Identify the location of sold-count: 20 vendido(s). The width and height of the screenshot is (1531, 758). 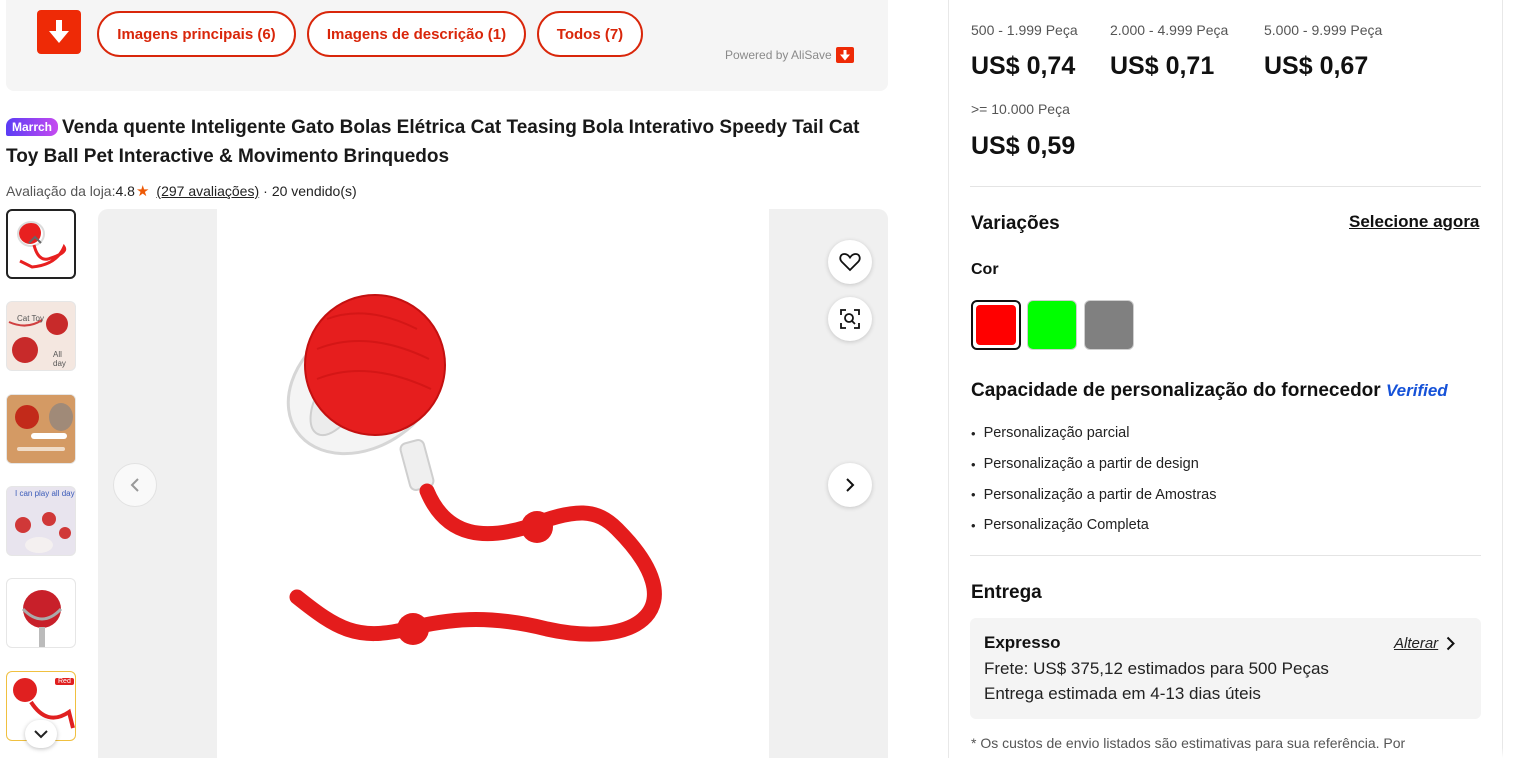
(314, 191).